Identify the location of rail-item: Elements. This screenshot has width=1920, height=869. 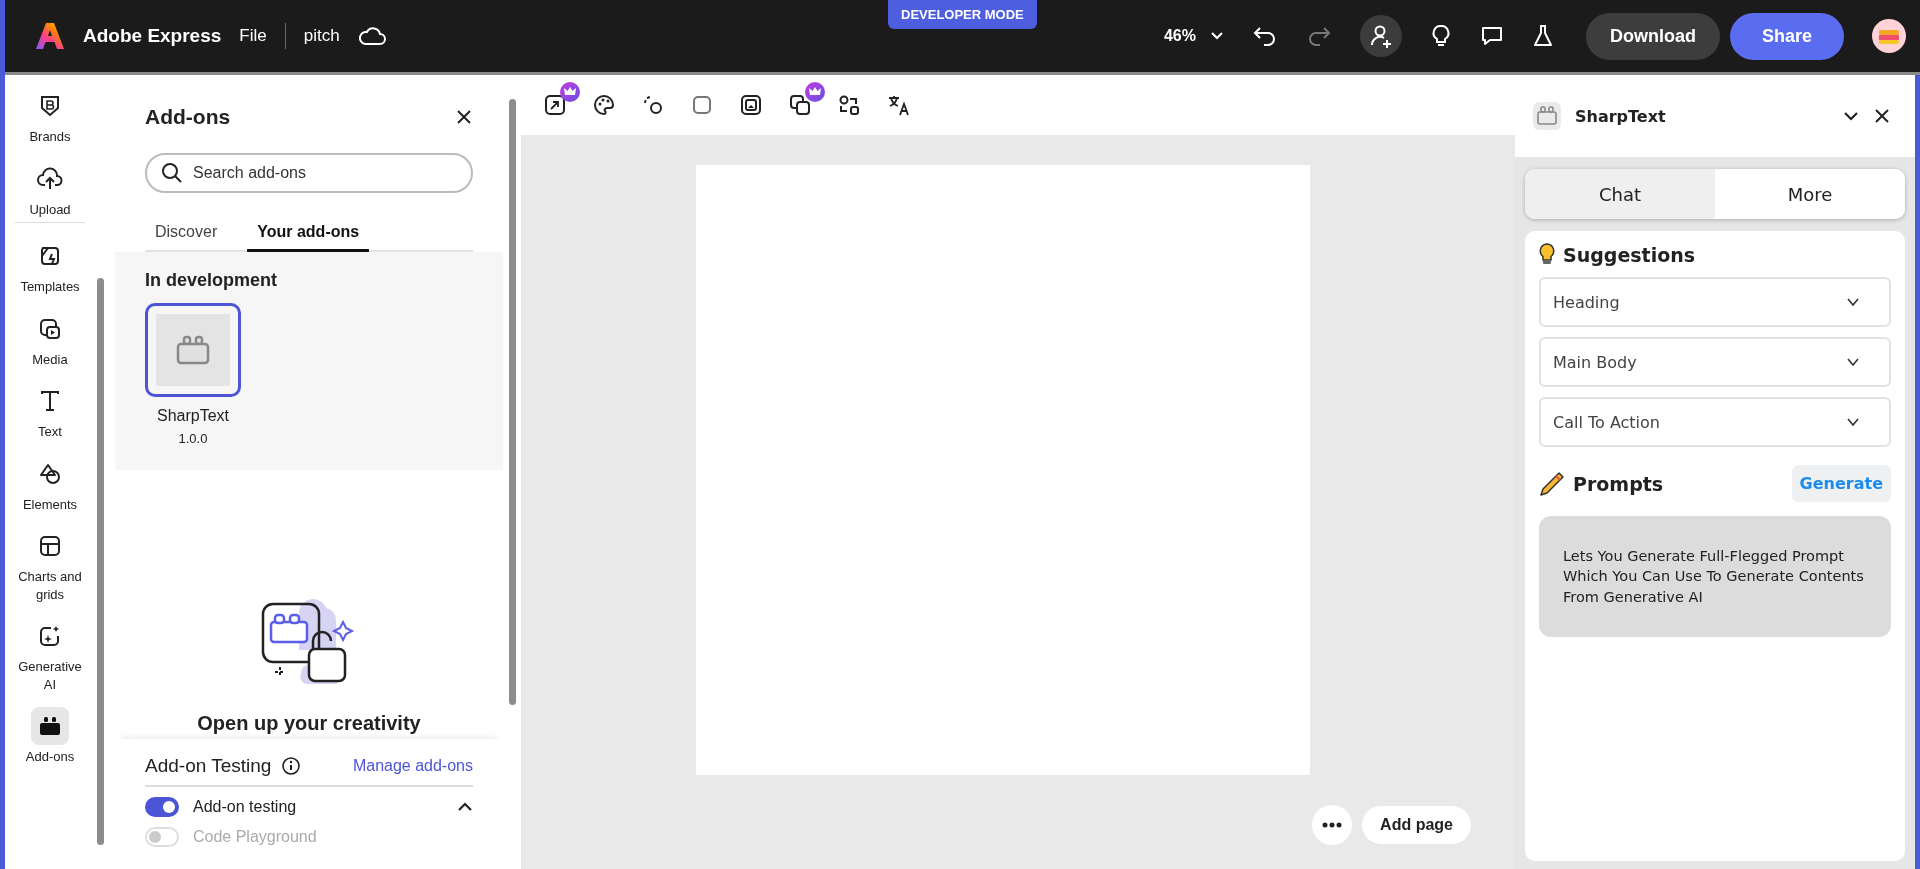
(50, 484).